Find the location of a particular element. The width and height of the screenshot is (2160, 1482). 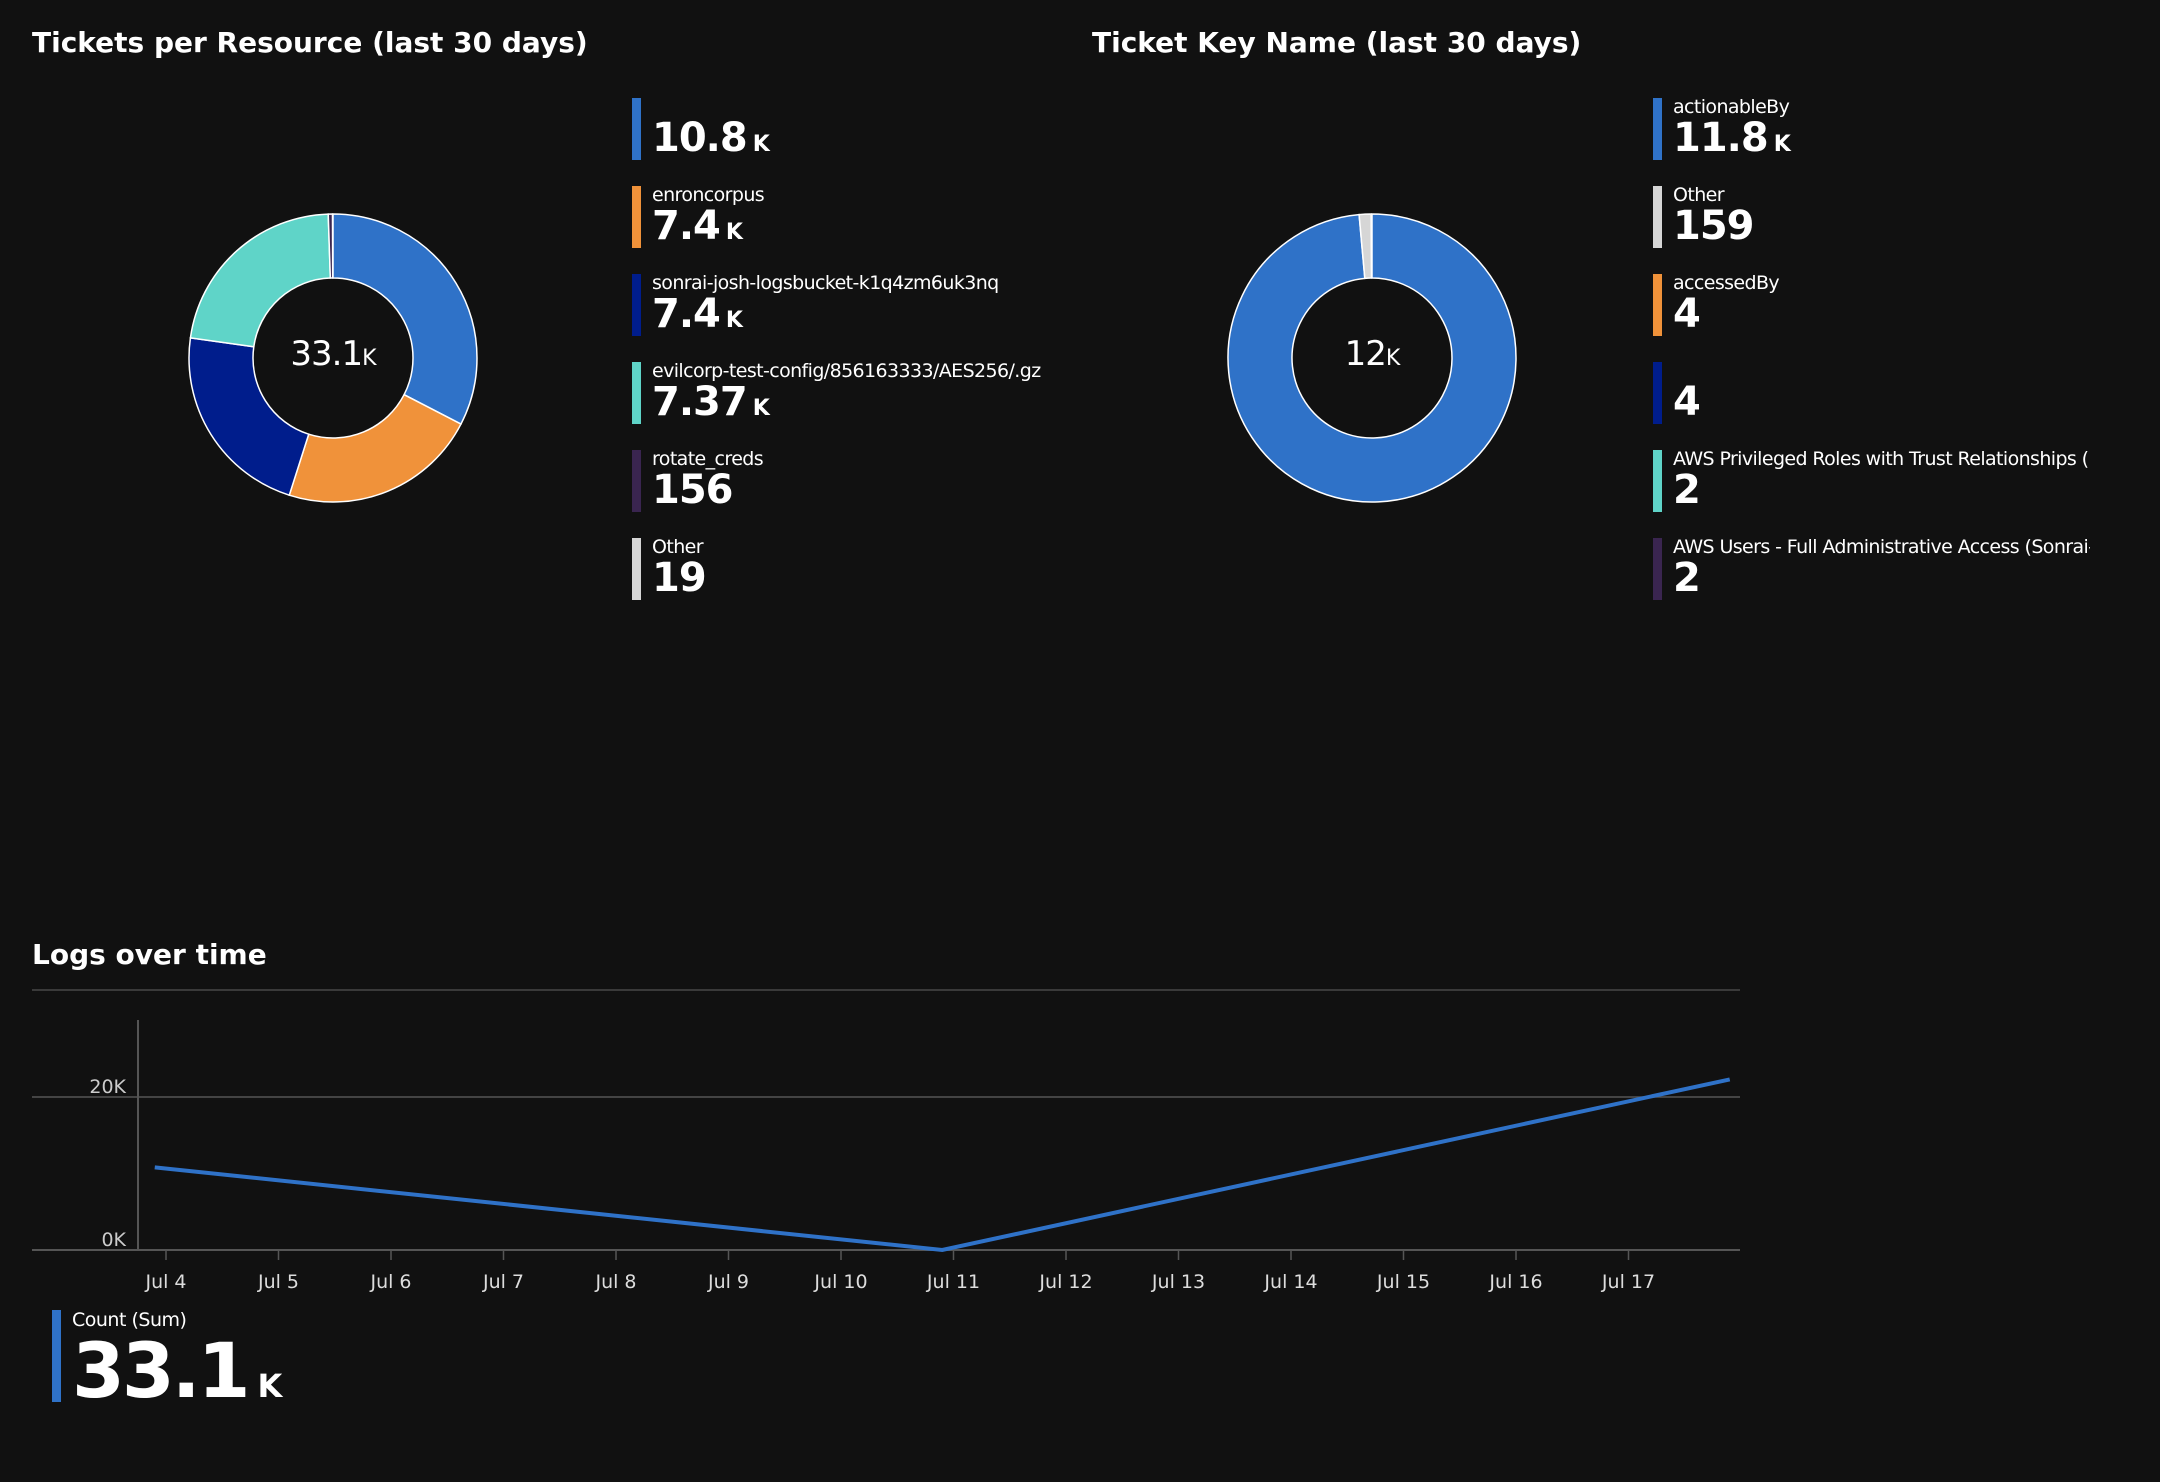

ticket-key-name-total: 12K is located at coordinates (1372, 354).